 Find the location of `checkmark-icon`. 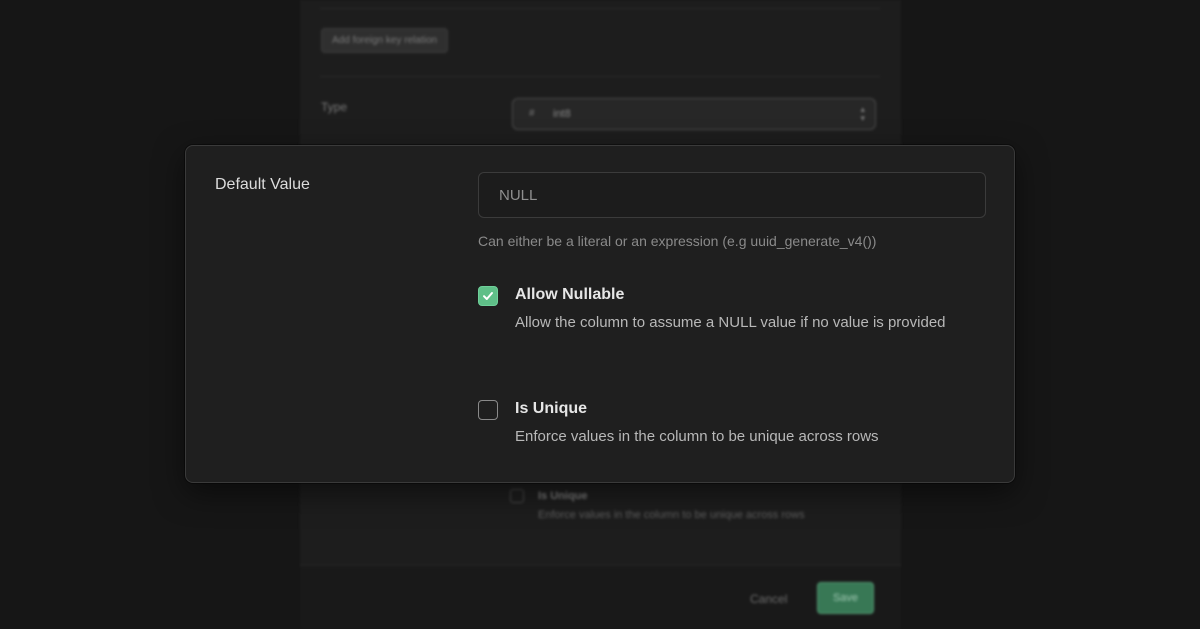

checkmark-icon is located at coordinates (488, 296).